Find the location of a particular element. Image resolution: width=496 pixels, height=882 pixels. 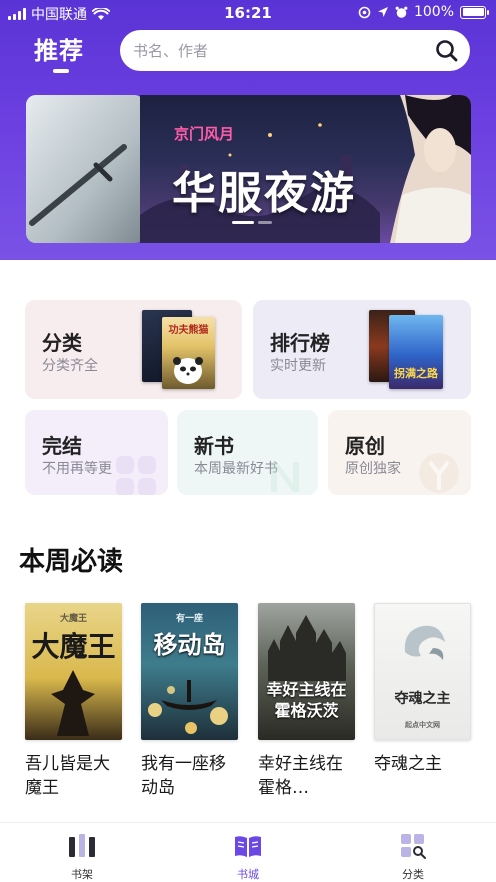

tab-recommend: 推荐 is located at coordinates (59, 48).